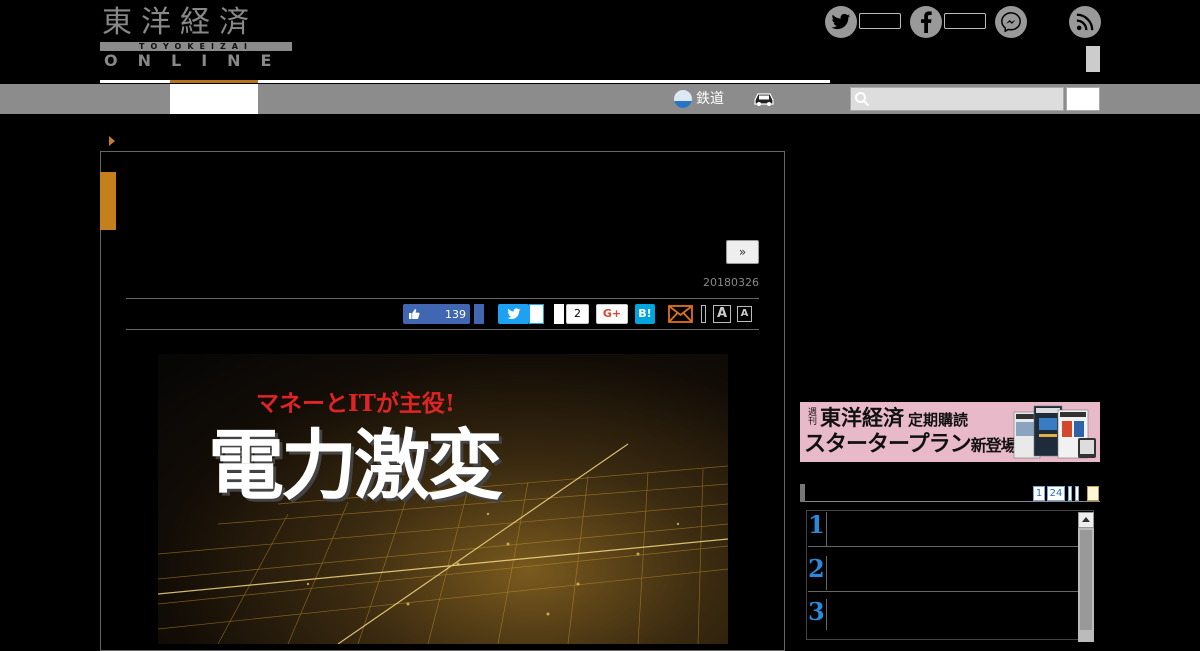 Image resolution: width=1200 pixels, height=651 pixels. Describe the element at coordinates (442, 329) in the screenshot. I see `share-bar-bottom-rule` at that location.